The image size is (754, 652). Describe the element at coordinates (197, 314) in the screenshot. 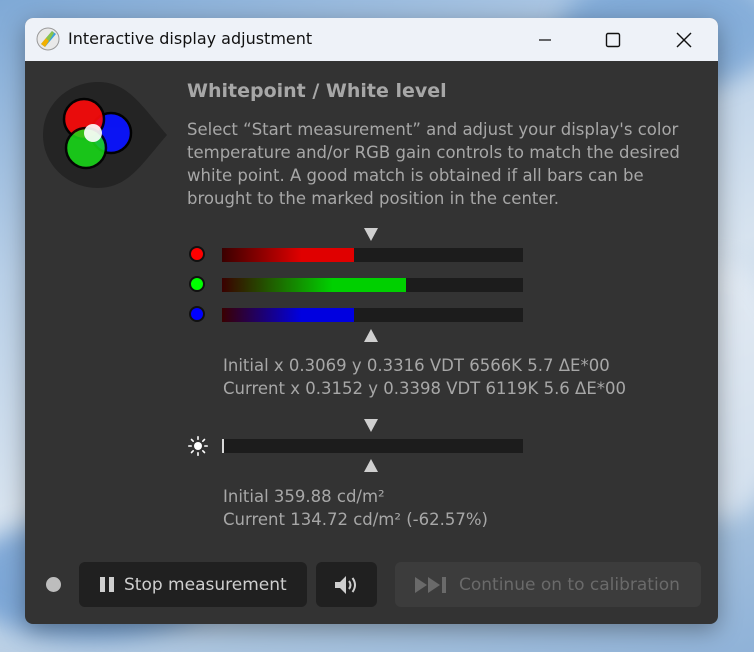

I see `blue-channel-indicator` at that location.